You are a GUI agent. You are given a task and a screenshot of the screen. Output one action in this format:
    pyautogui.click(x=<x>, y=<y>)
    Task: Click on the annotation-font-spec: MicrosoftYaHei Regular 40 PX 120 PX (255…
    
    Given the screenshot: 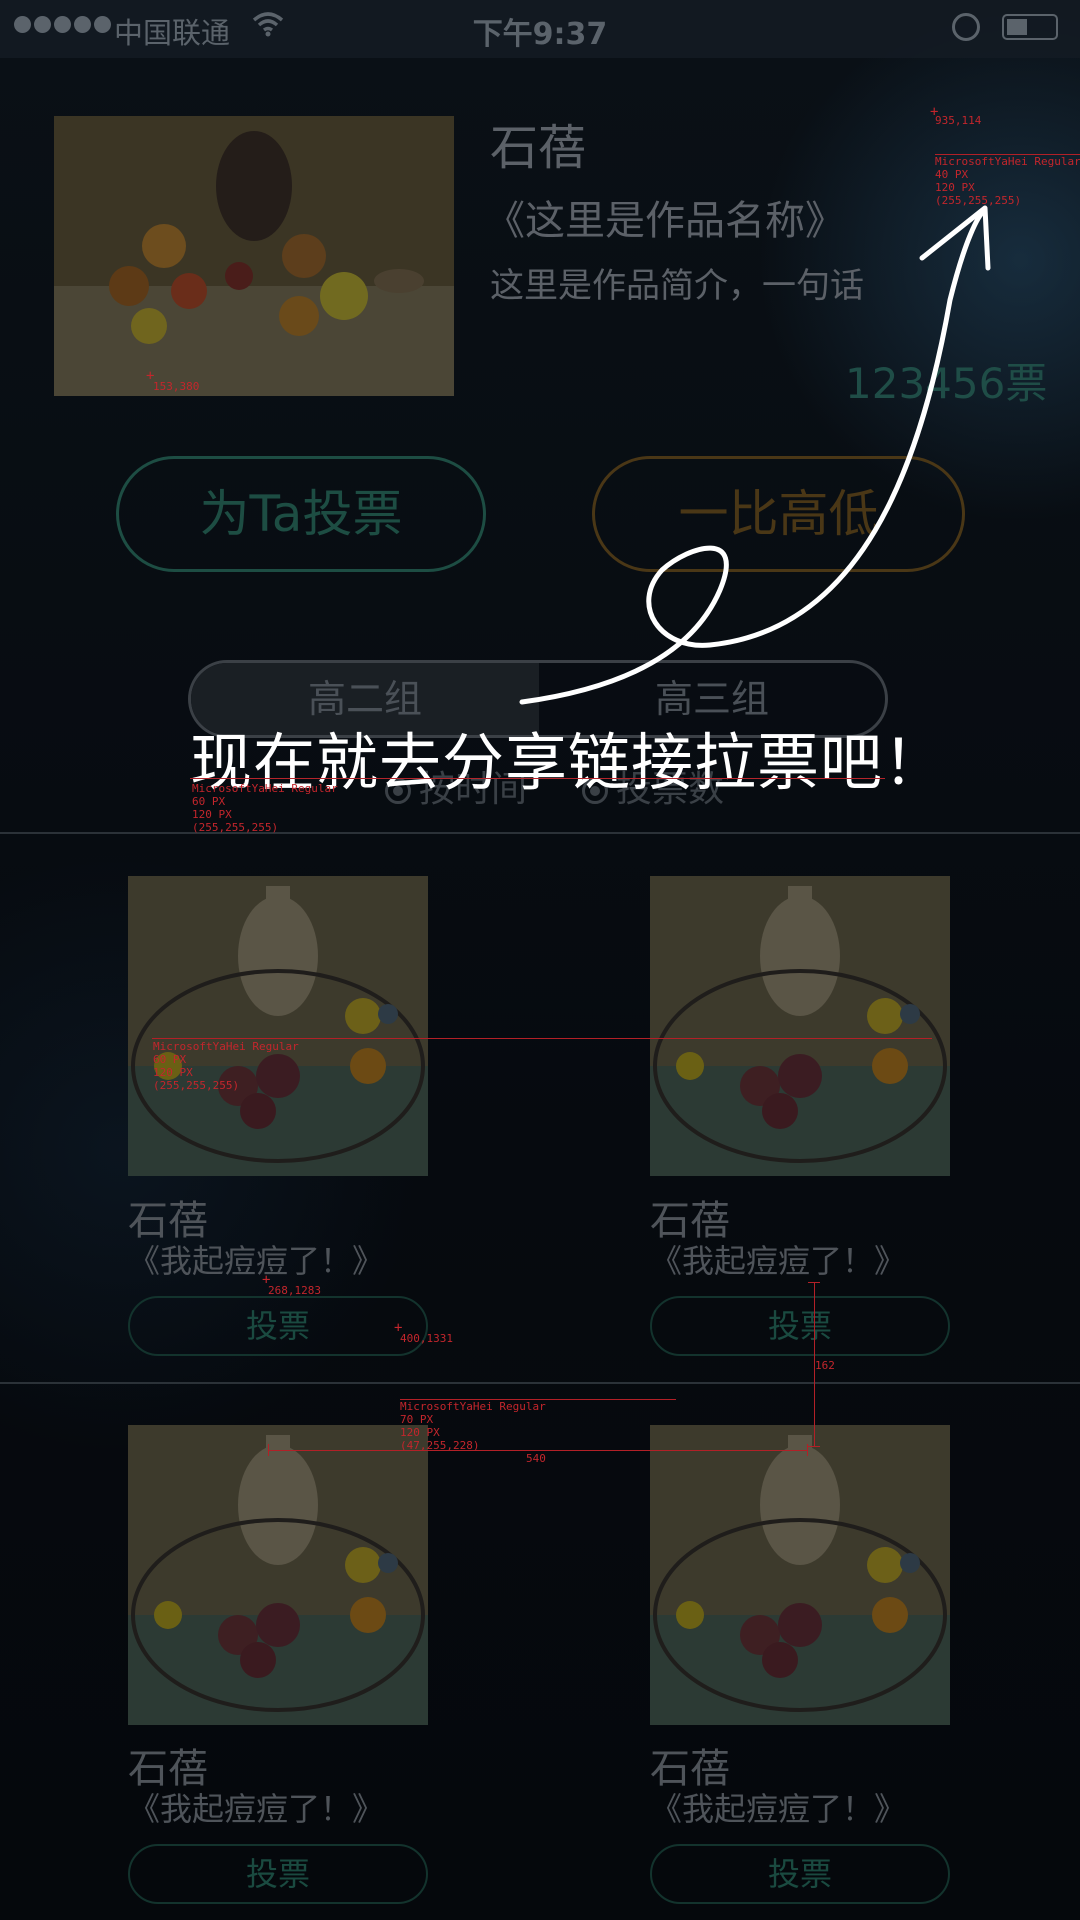 What is the action you would take?
    pyautogui.click(x=1007, y=181)
    